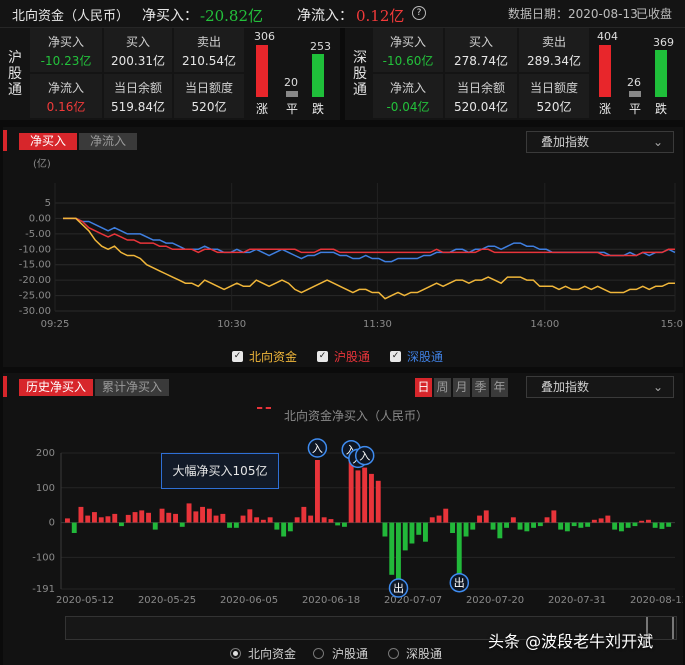 The height and width of the screenshot is (665, 685). What do you see at coordinates (408, 61) in the screenshot?
I see `sz-net-buy-value: -10.60亿` at bounding box center [408, 61].